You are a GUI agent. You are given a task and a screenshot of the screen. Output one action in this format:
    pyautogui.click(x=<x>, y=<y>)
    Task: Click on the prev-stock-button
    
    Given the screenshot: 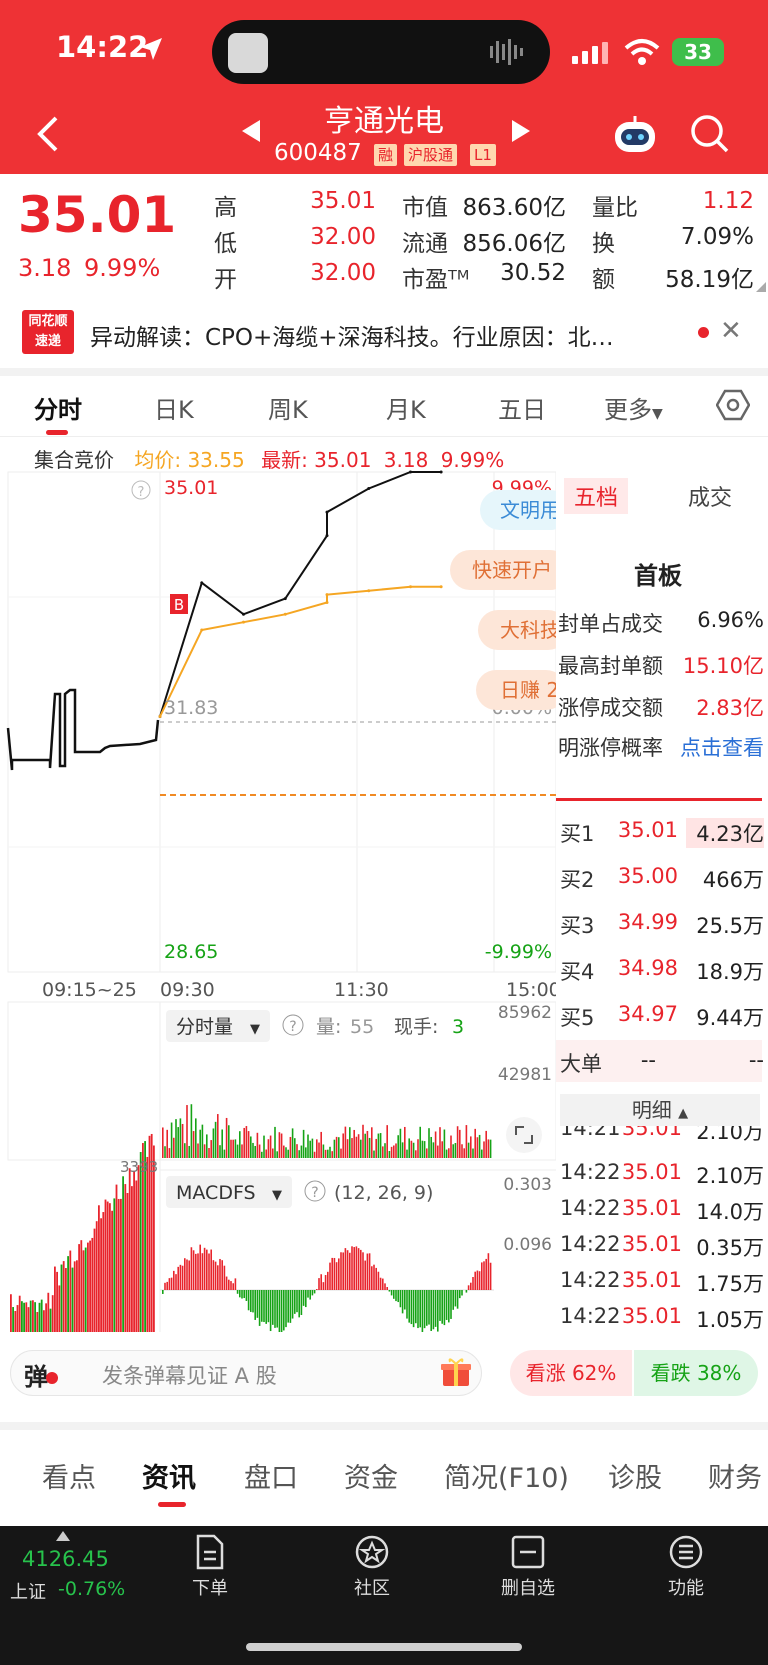 What is the action you would take?
    pyautogui.click(x=251, y=131)
    